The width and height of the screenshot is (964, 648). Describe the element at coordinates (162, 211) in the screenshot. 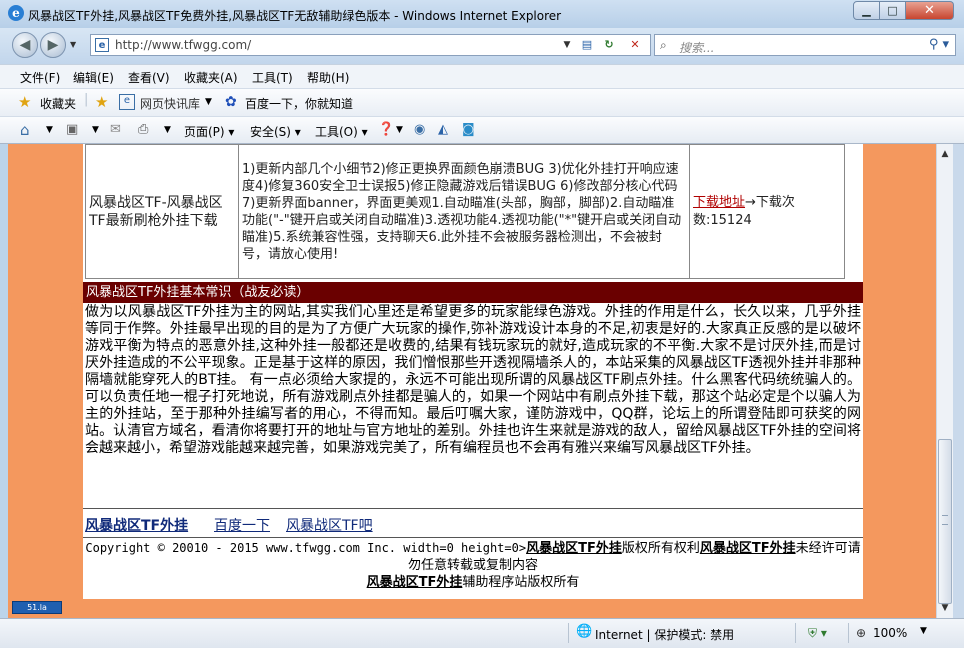

I see `download-name: 风暴战区TF-风暴战区TF最新刷枪外挂下载` at that location.